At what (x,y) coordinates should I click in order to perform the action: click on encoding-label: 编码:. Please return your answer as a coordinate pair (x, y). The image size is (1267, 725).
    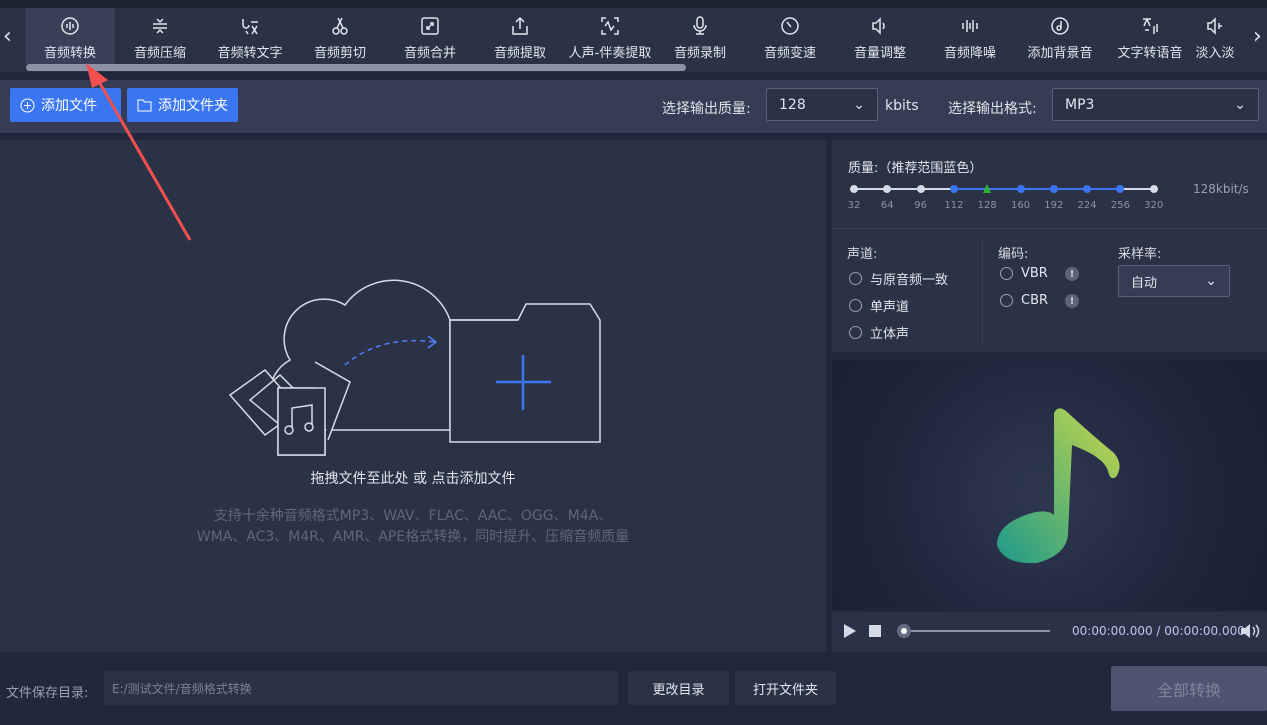
    Looking at the image, I should click on (1013, 254).